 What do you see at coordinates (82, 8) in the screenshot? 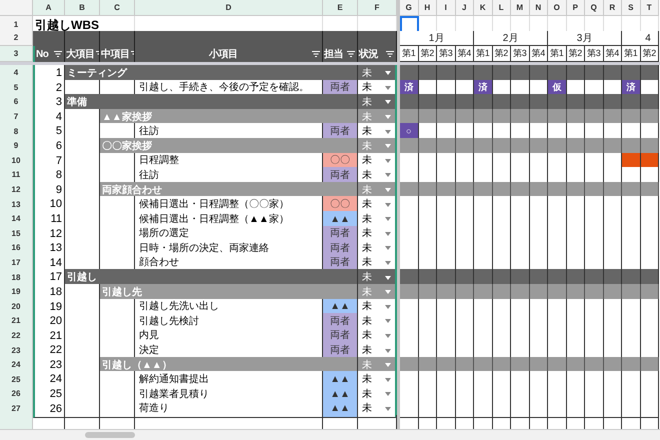
I see `column-letter: B` at bounding box center [82, 8].